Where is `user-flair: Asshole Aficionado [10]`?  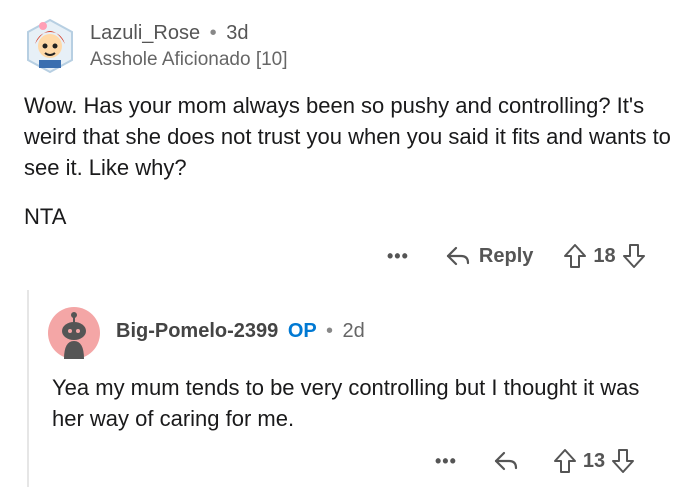
user-flair: Asshole Aficionado [10] is located at coordinates (189, 59).